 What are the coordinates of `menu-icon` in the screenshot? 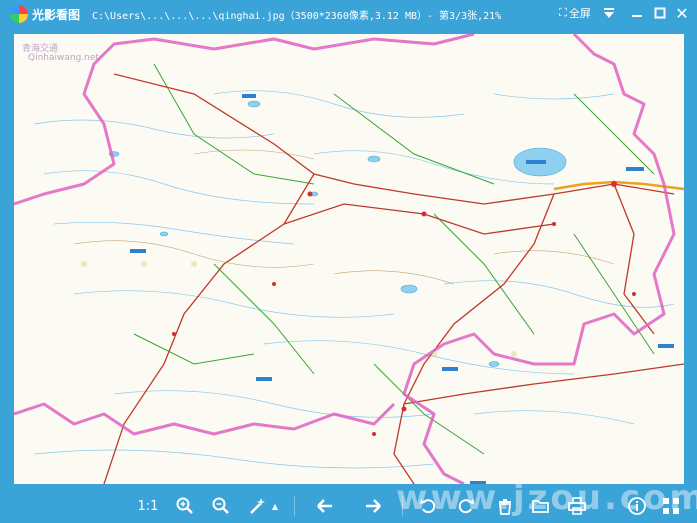 It's located at (609, 13).